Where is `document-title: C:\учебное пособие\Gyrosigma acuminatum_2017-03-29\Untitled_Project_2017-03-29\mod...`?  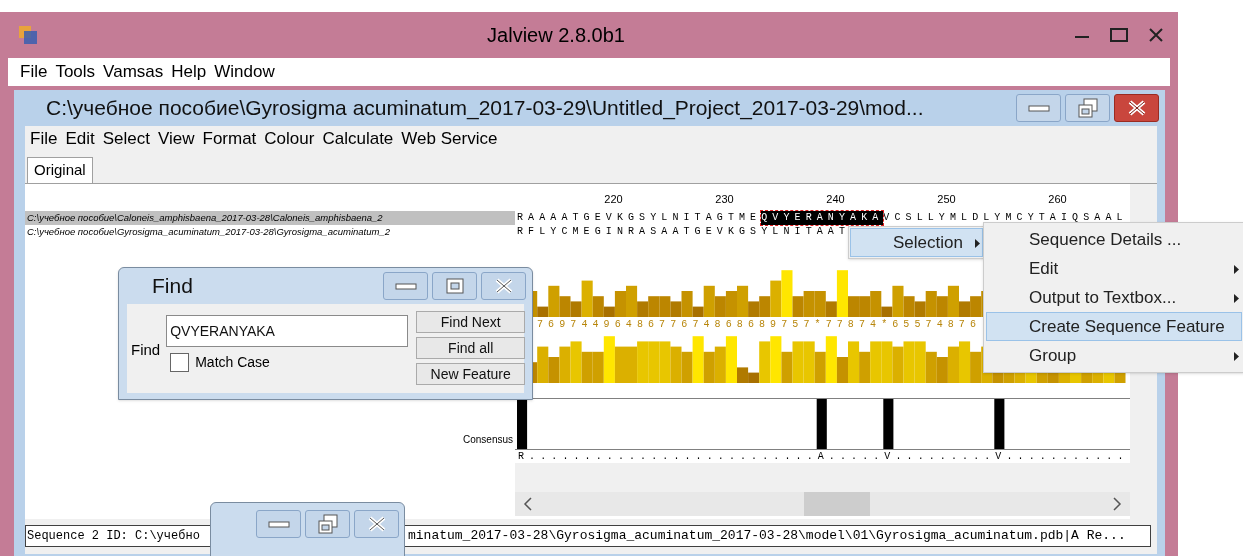
document-title: C:\учебное пособие\Gyrosigma acuminatum_2017-03-29\Untitled_Project_2017-03-29\mod... is located at coordinates (485, 108).